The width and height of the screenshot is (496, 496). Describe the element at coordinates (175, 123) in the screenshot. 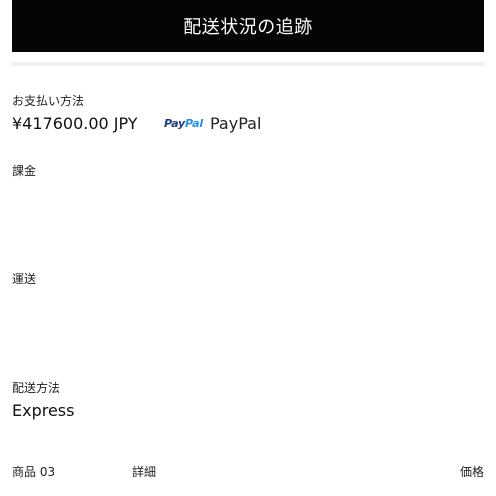

I see `paypal-logo-pay: Pay` at that location.